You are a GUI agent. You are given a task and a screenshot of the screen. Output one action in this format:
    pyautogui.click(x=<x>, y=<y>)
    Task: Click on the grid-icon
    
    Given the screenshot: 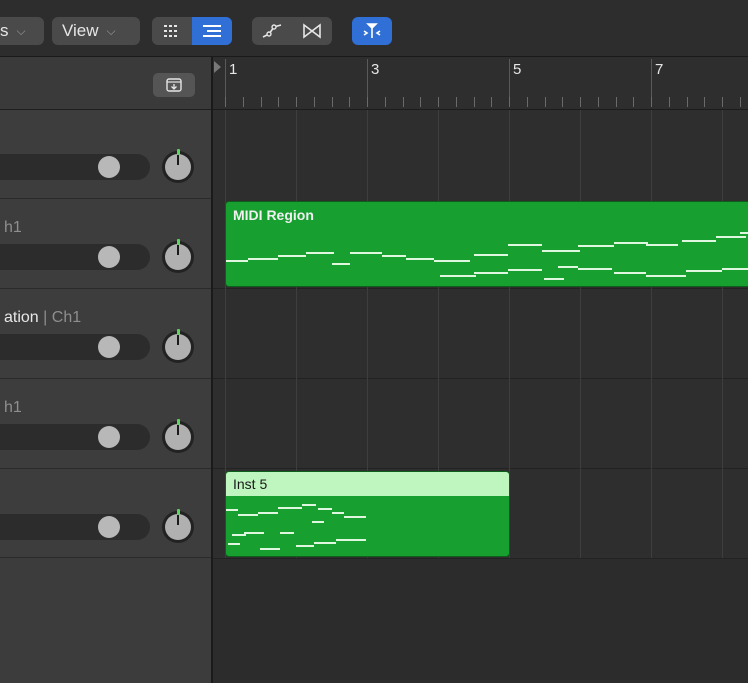 What is the action you would take?
    pyautogui.click(x=170, y=31)
    